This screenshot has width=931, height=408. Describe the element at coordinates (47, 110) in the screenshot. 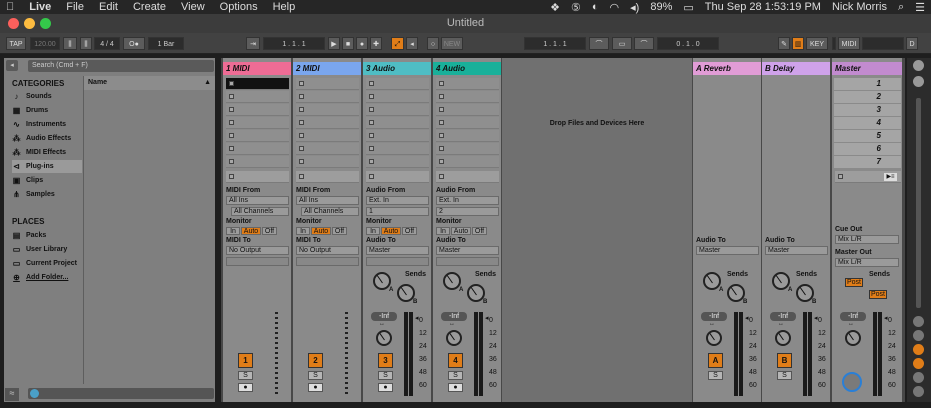

I see `category-drums: ▦ Drums` at that location.